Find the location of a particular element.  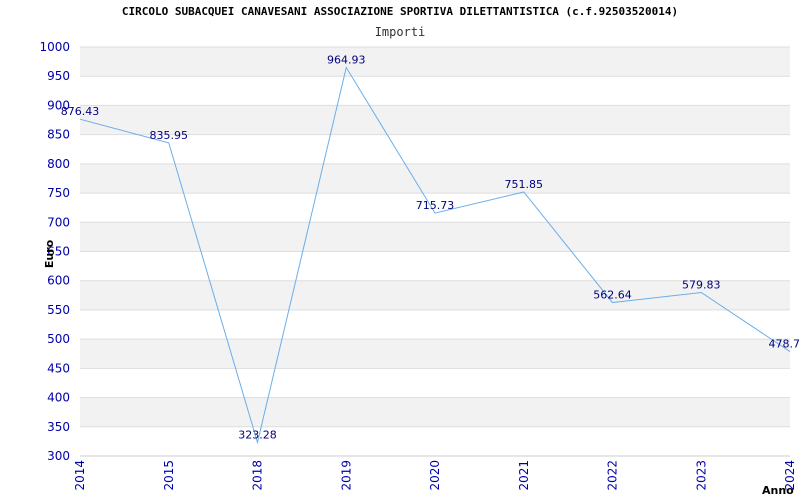

x-tick-label: 2022 is located at coordinates (613, 475).